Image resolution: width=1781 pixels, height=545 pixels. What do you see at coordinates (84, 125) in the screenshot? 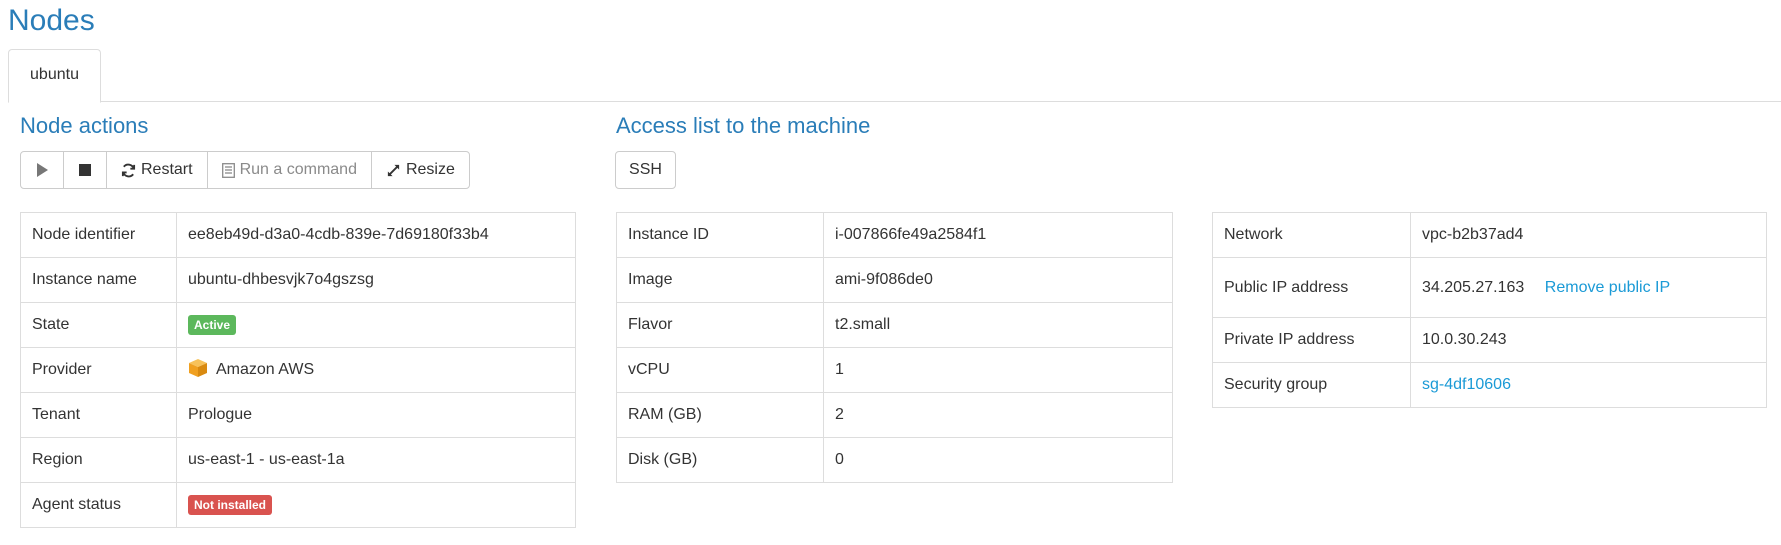
I see `node-actions-title: Node actions` at bounding box center [84, 125].